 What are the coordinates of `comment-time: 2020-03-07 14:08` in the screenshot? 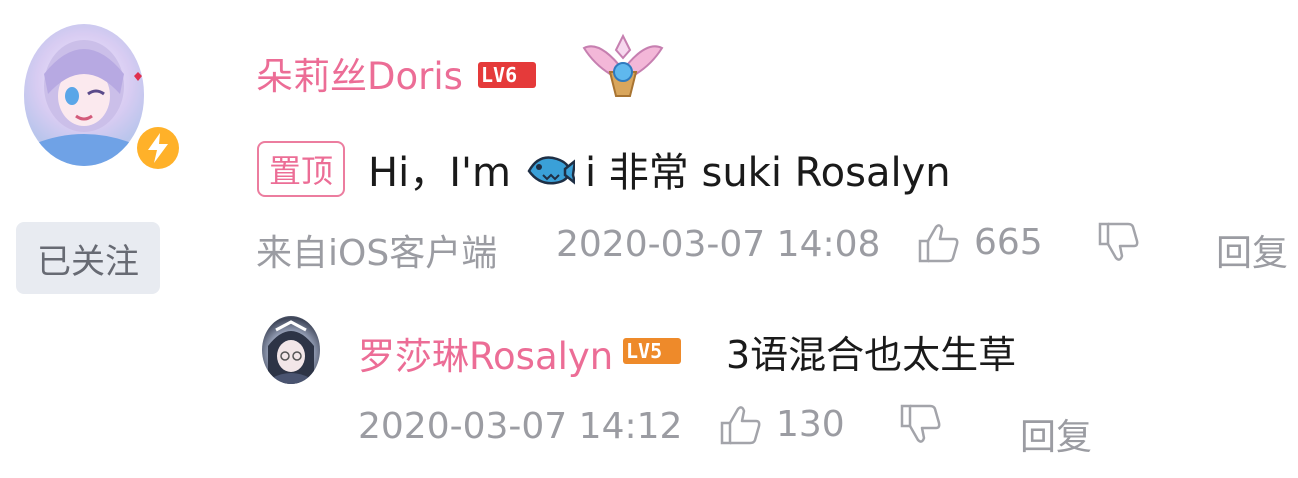 It's located at (718, 244).